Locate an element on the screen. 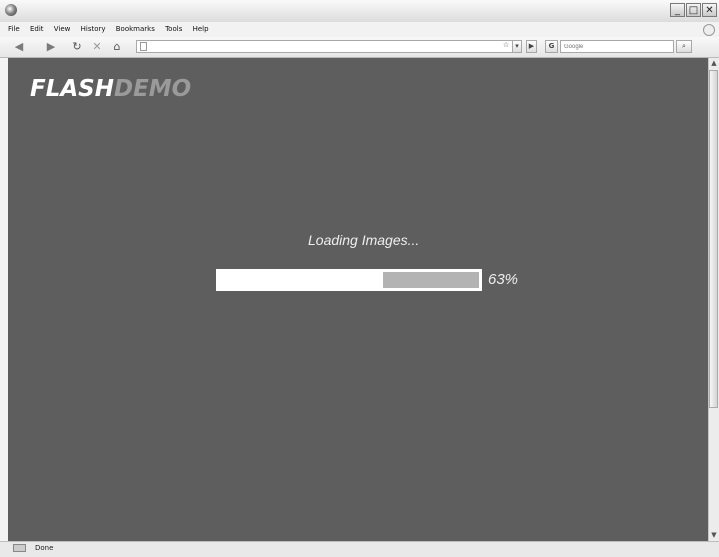 The image size is (719, 557). loading-progress-bar is located at coordinates (349, 280).